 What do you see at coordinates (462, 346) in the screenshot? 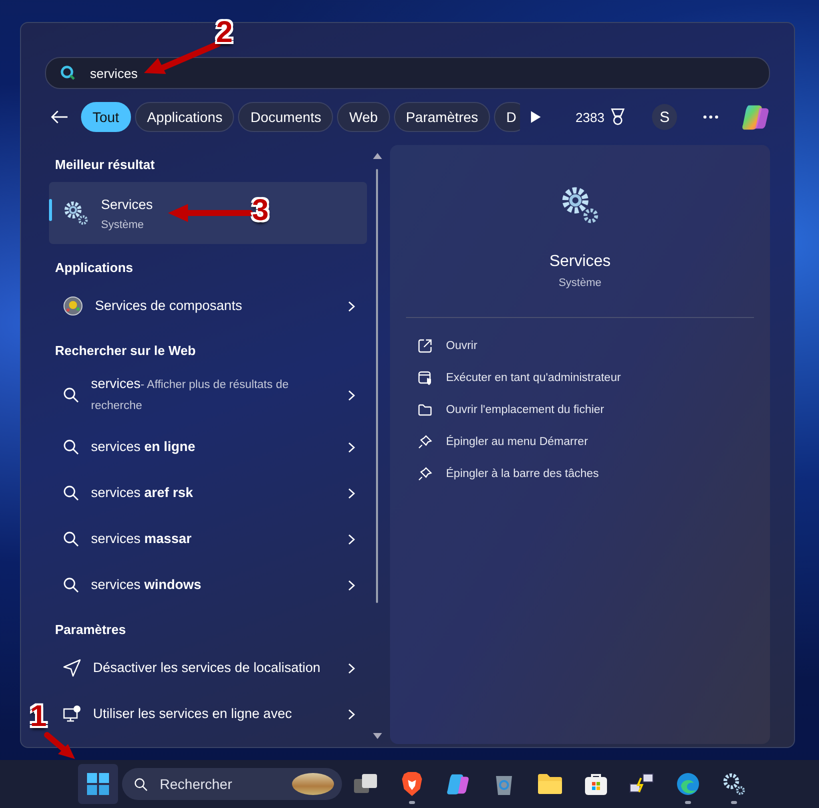
I see `action-label: Ouvrir` at bounding box center [462, 346].